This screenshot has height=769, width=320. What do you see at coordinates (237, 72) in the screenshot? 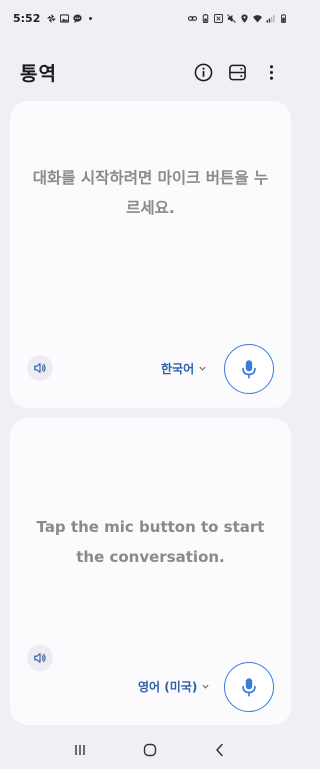
I see `layout-icon` at bounding box center [237, 72].